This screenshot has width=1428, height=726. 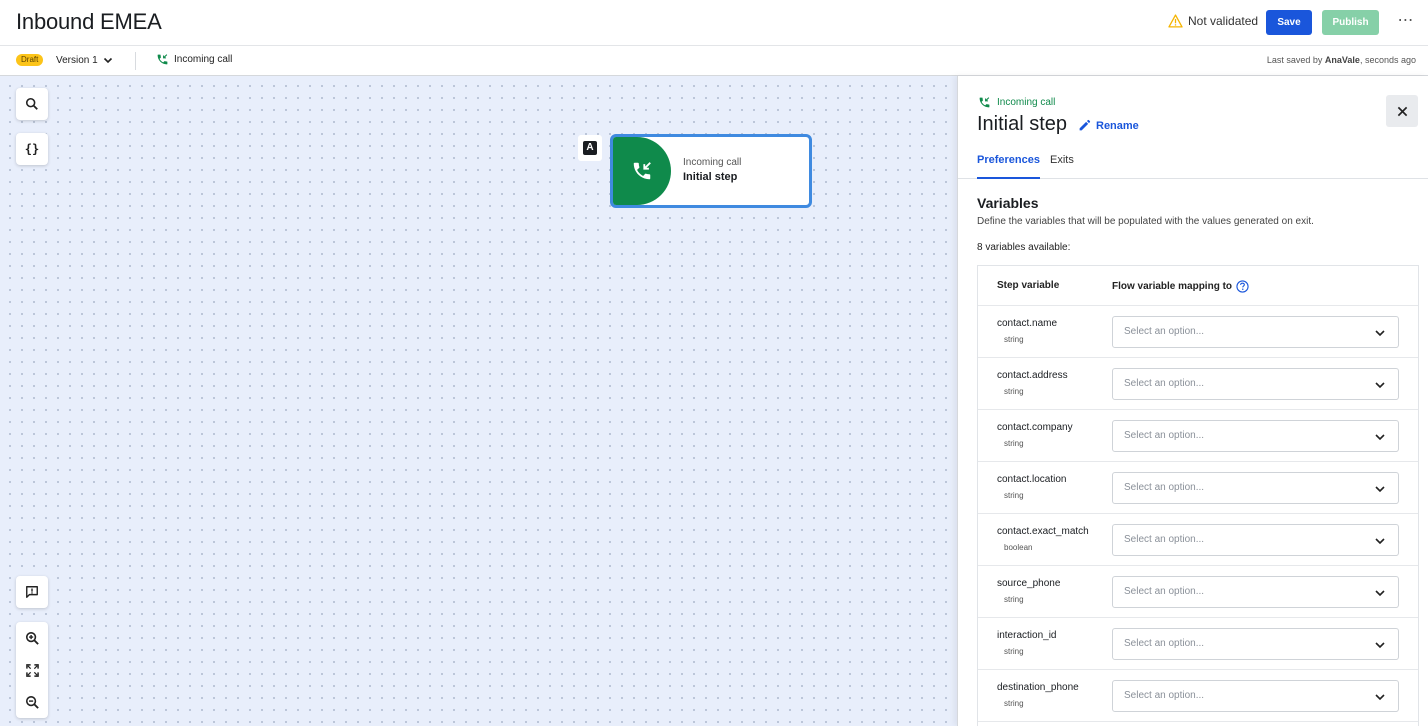 What do you see at coordinates (712, 162) in the screenshot?
I see `node-subtitle: Incoming call` at bounding box center [712, 162].